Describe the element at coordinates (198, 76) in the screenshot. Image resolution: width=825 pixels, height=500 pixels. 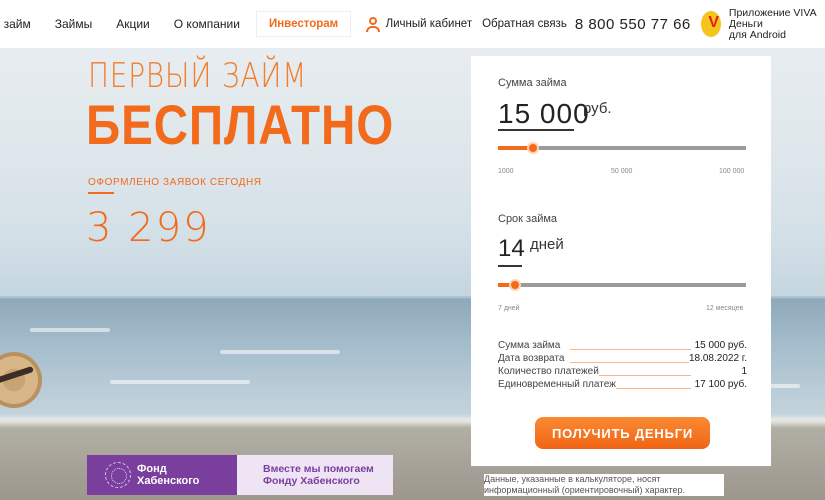
I see `hero-title-line1: ПЕРВЫЙ ЗАЙМ` at that location.